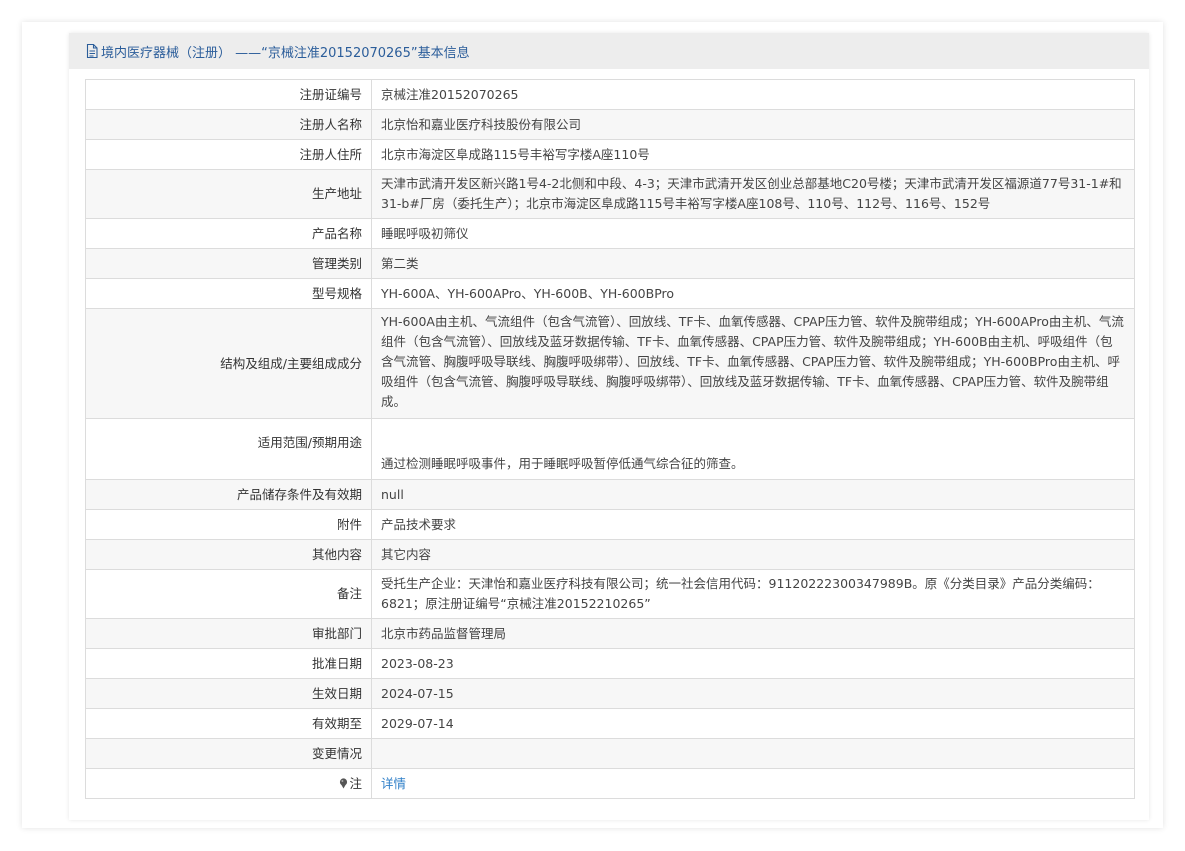 The image size is (1185, 851). What do you see at coordinates (228, 154) in the screenshot?
I see `field-label: 注册人住所` at bounding box center [228, 154].